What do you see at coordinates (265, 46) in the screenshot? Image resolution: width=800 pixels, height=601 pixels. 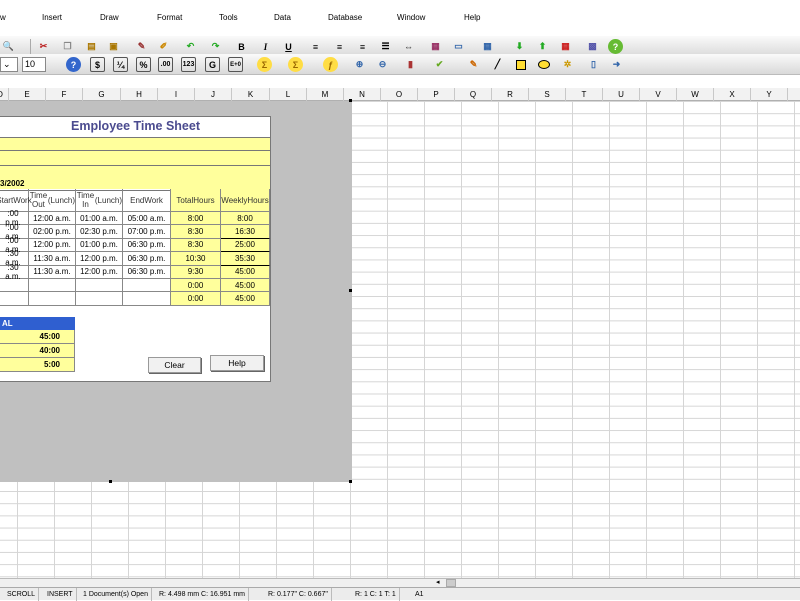 I see `italic-button: I` at bounding box center [265, 46].